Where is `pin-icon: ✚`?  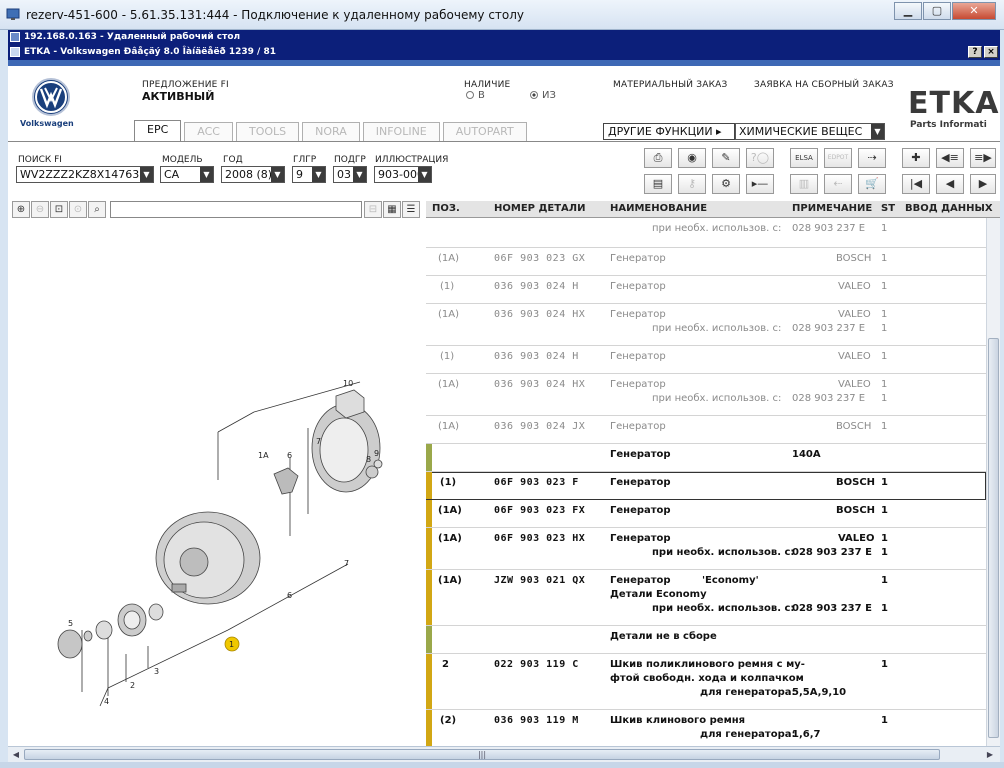 pin-icon: ✚ is located at coordinates (916, 158).